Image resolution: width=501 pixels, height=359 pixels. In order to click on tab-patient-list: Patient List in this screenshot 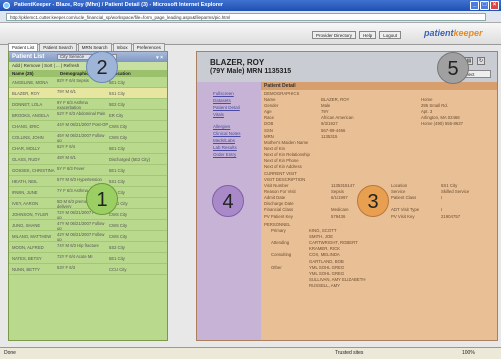, I will do `click(23, 47)`.